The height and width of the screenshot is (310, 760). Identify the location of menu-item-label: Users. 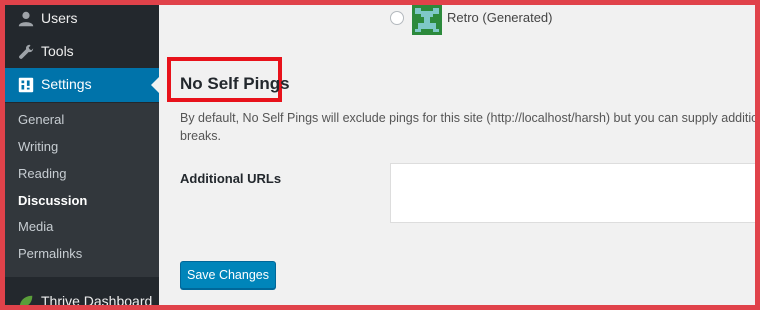
(59, 18).